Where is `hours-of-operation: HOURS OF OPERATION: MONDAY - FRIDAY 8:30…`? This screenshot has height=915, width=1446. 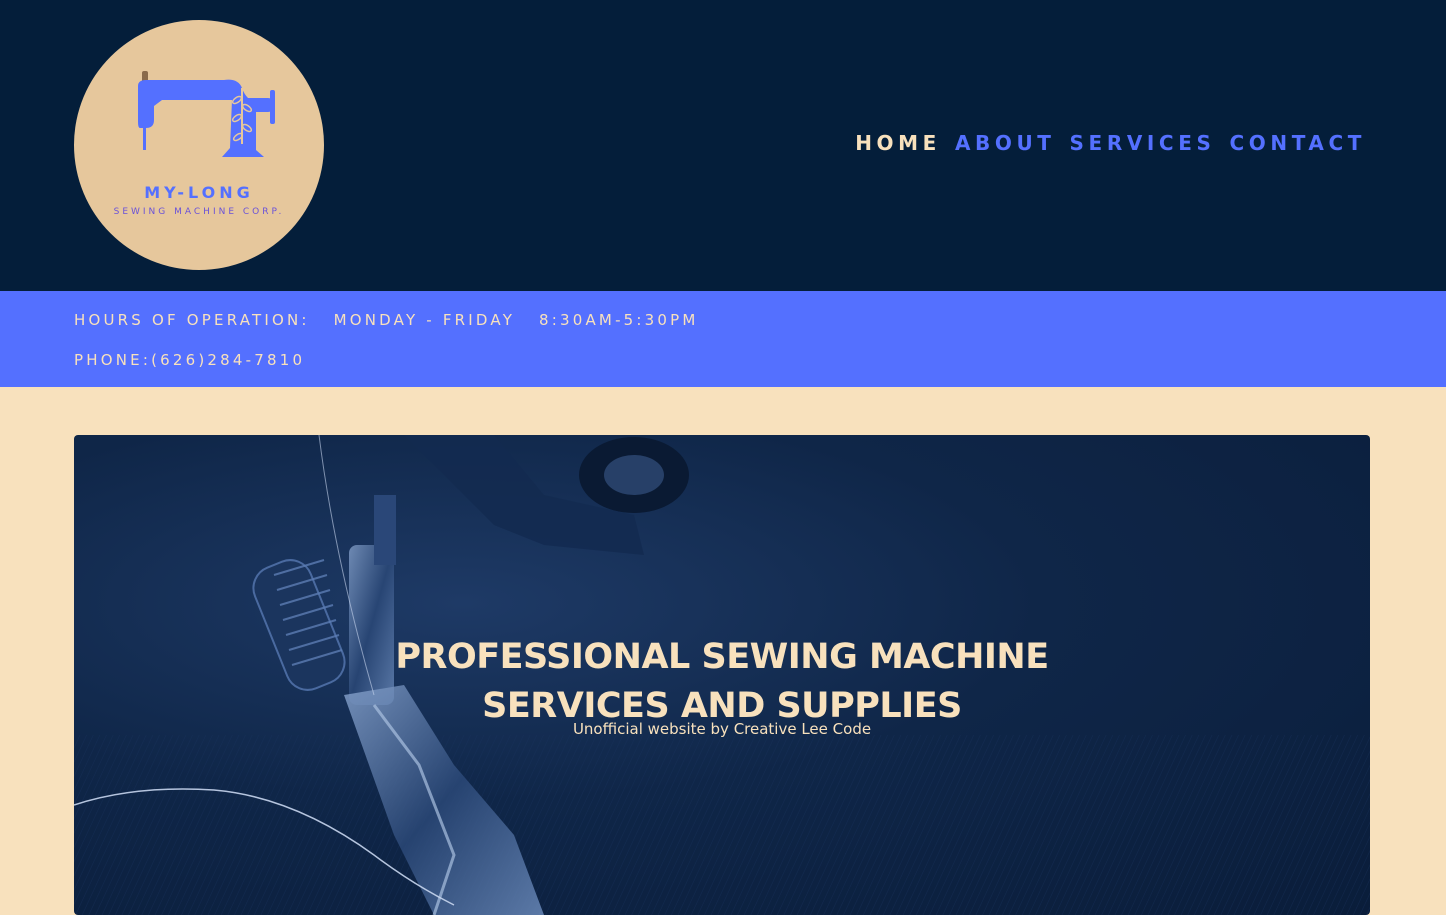
hours-of-operation: HOURS OF OPERATION: MONDAY - FRIDAY 8:30… is located at coordinates (386, 320).